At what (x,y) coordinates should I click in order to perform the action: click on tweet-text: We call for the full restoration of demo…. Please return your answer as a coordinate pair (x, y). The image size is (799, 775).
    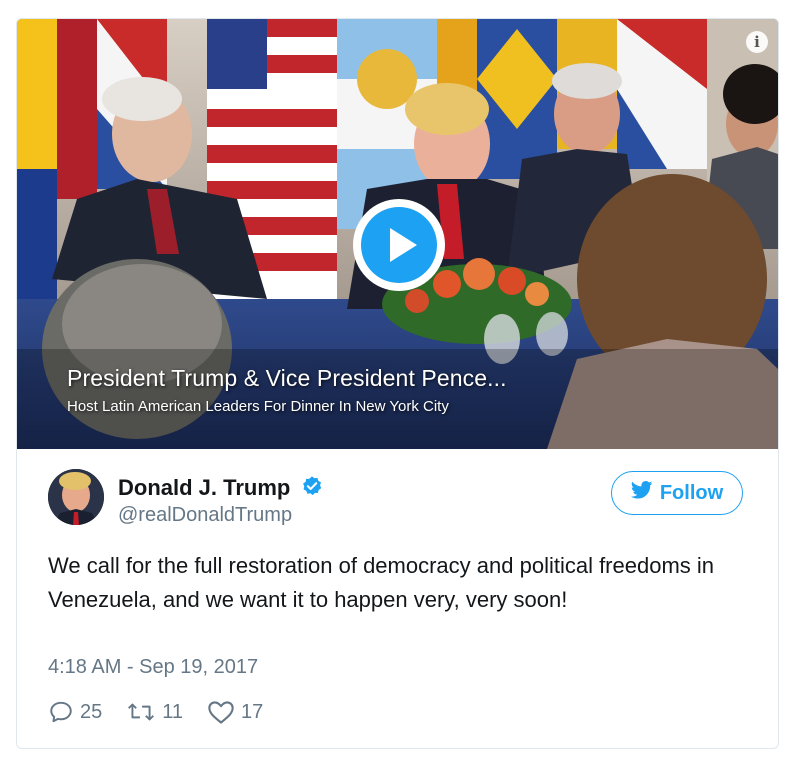
    Looking at the image, I should click on (381, 582).